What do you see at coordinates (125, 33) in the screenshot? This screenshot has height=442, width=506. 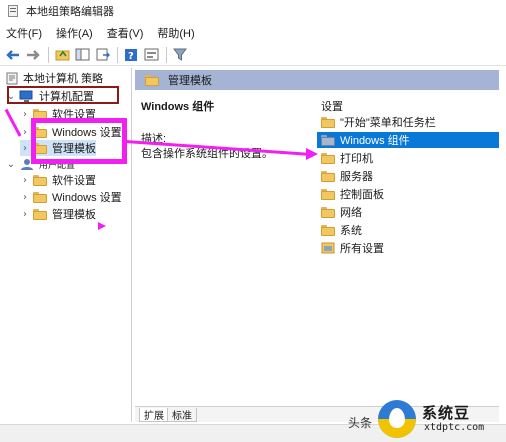 I see `menu-view: 查看(V)` at bounding box center [125, 33].